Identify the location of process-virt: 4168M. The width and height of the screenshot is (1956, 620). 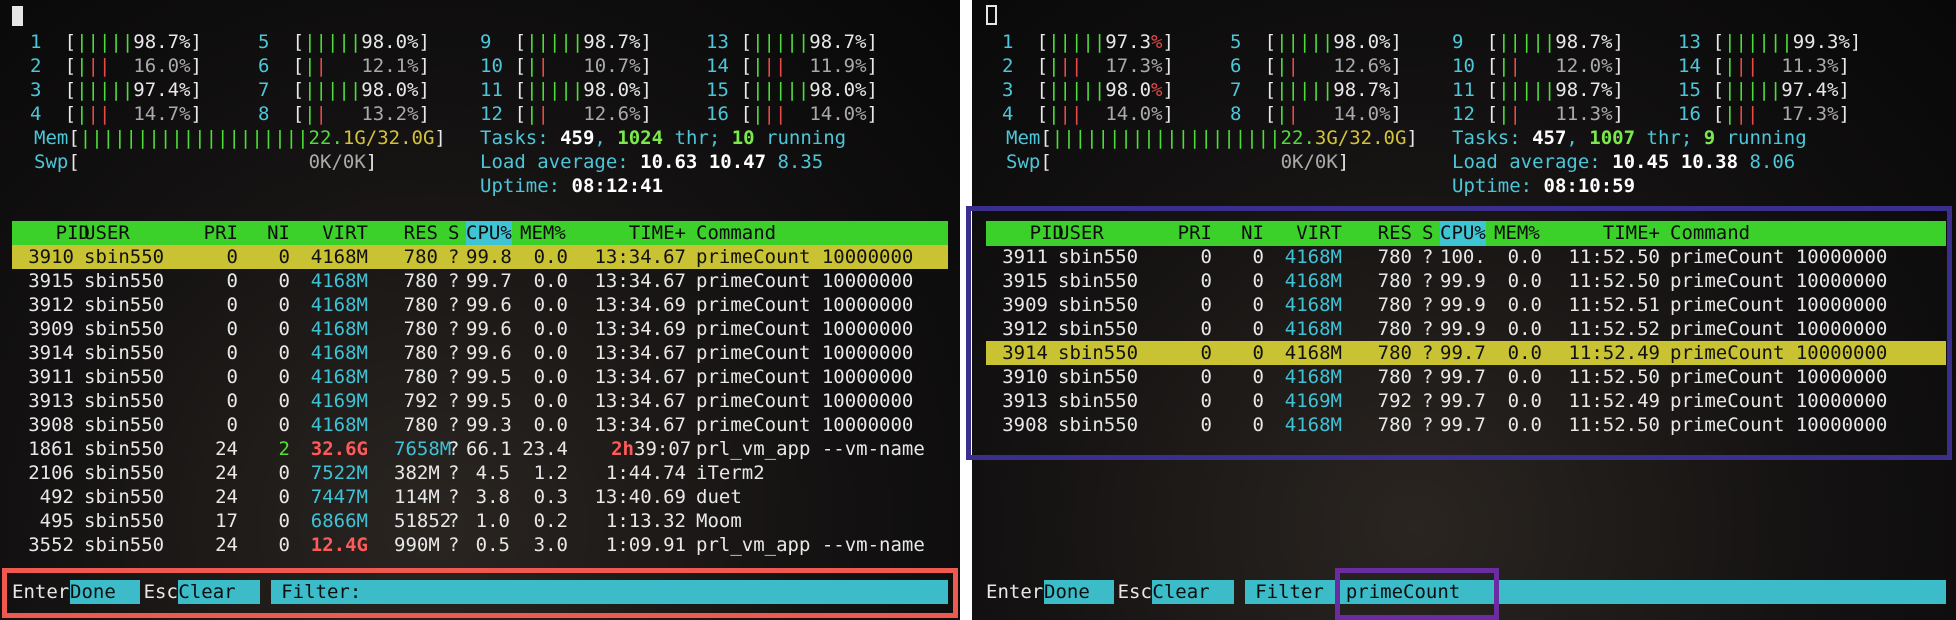
(1313, 353).